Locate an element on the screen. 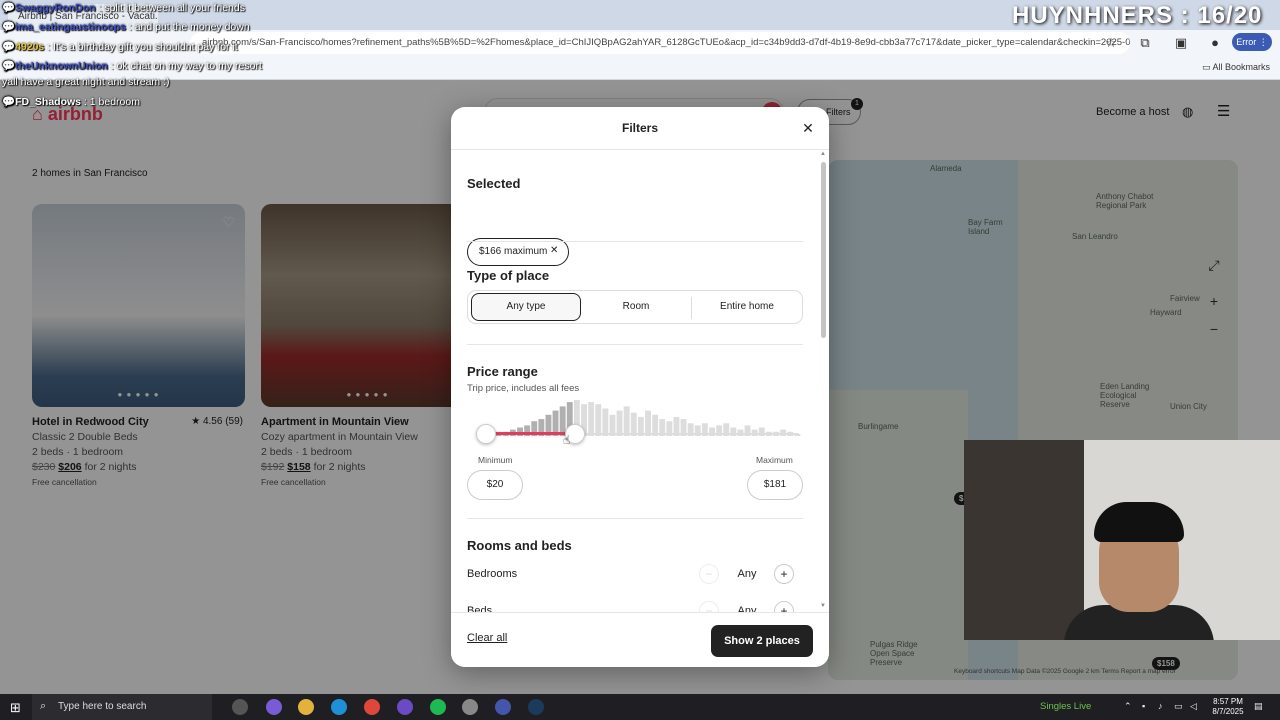 Image resolution: width=1280 pixels, height=720 pixels. close-icon: ✕ is located at coordinates (808, 128).